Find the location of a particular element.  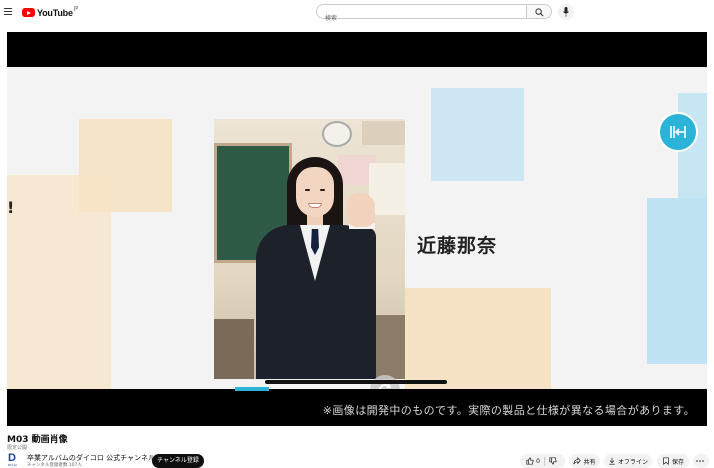

subscribe-button: チャンネル登録 is located at coordinates (178, 461).